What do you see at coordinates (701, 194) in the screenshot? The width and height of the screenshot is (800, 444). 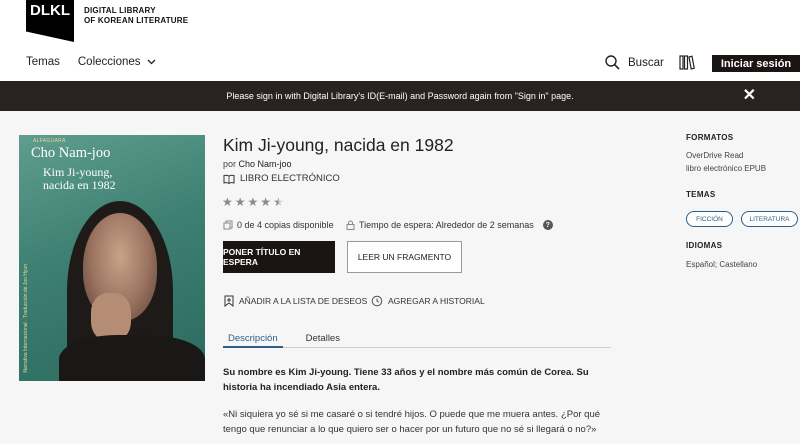 I see `topics-heading: TEMAS` at bounding box center [701, 194].